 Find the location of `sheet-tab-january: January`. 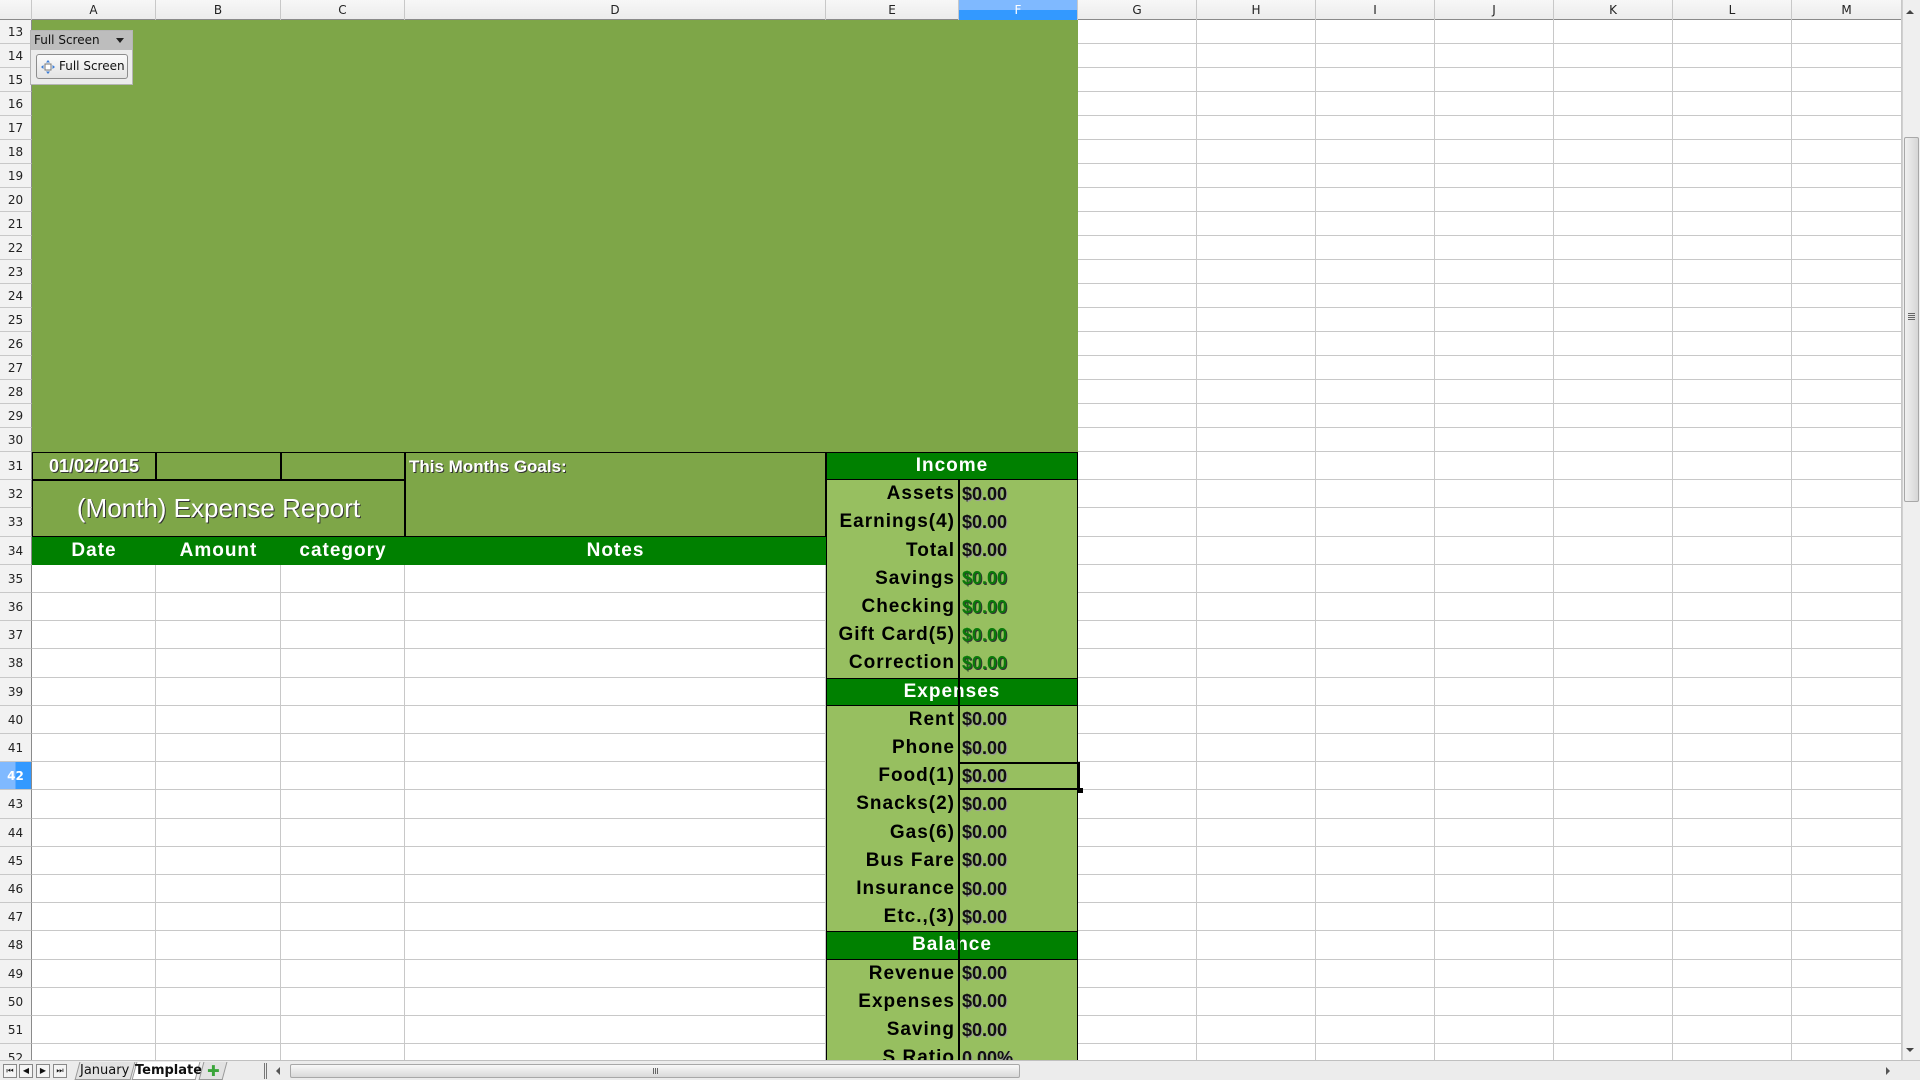

sheet-tab-january: January is located at coordinates (105, 1071).